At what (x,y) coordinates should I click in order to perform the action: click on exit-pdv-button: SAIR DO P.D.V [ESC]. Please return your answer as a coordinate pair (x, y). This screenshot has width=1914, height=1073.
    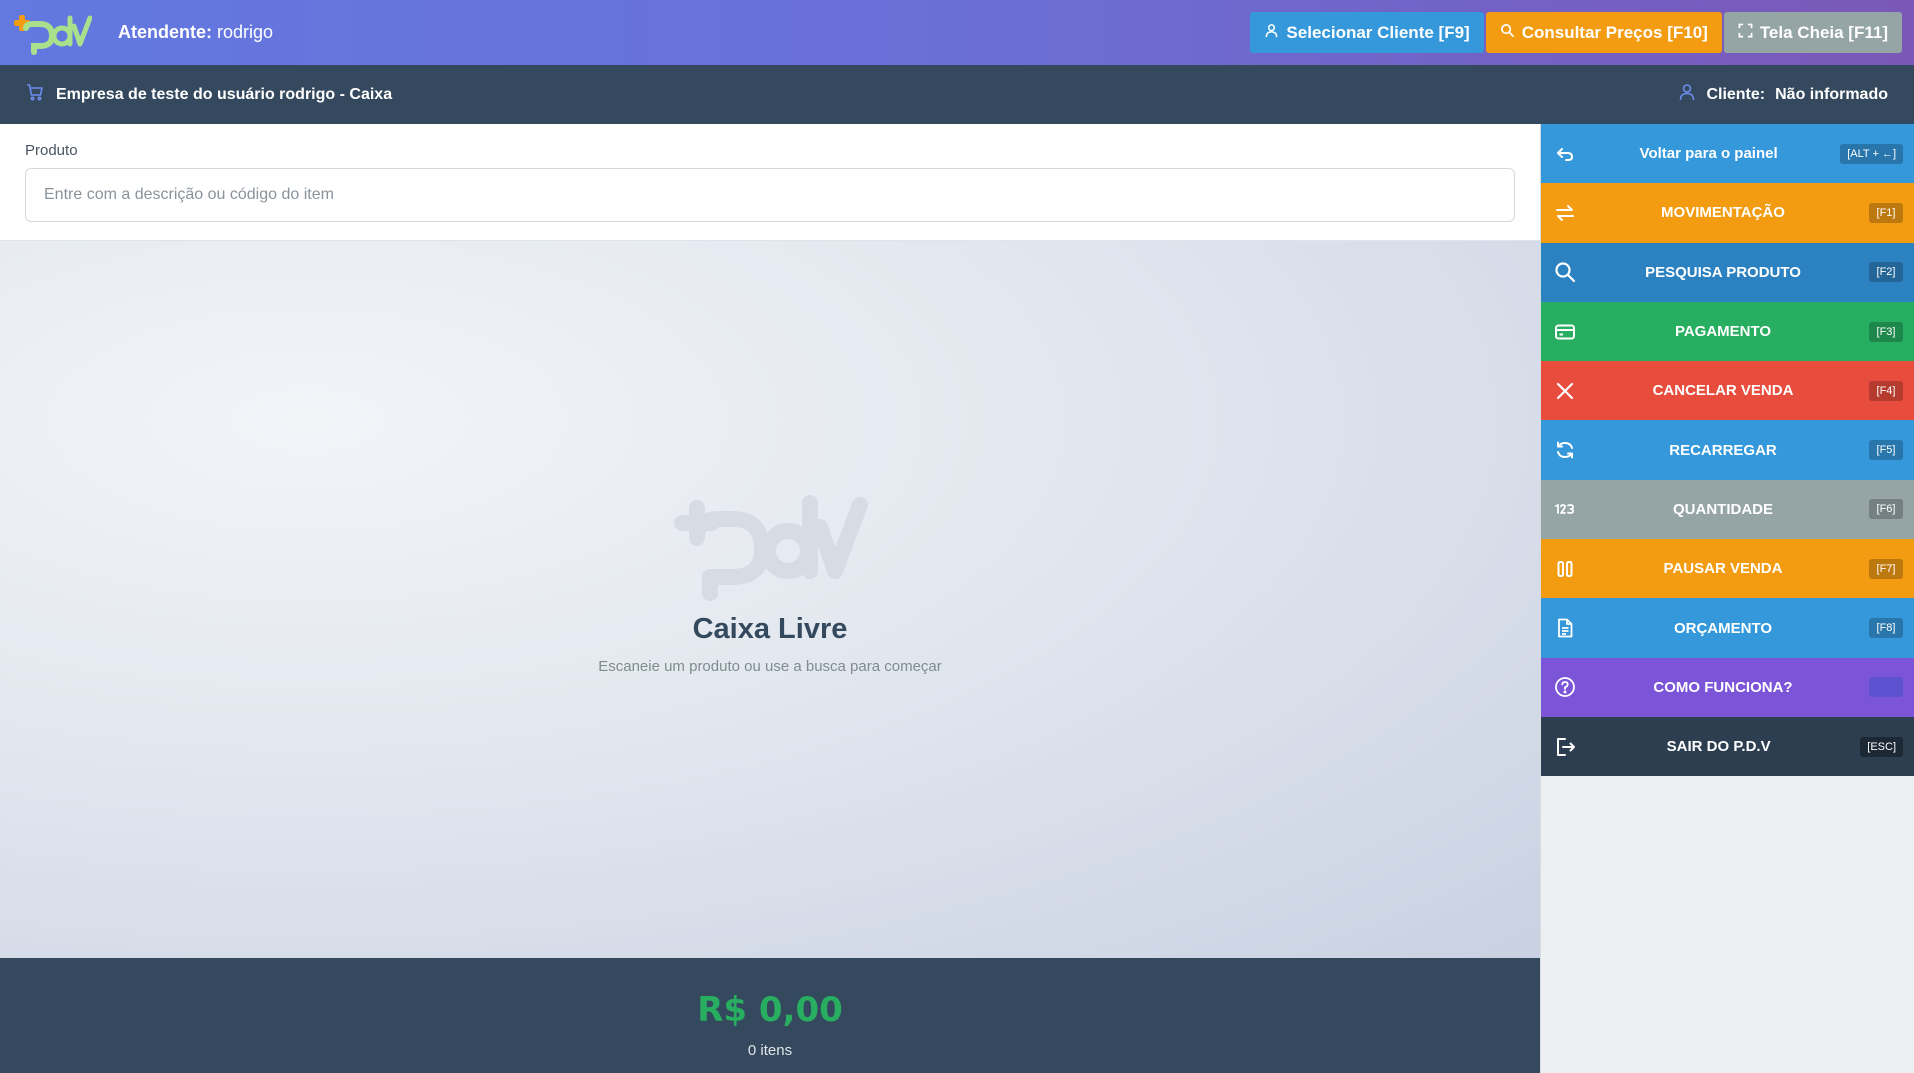
    Looking at the image, I should click on (1727, 746).